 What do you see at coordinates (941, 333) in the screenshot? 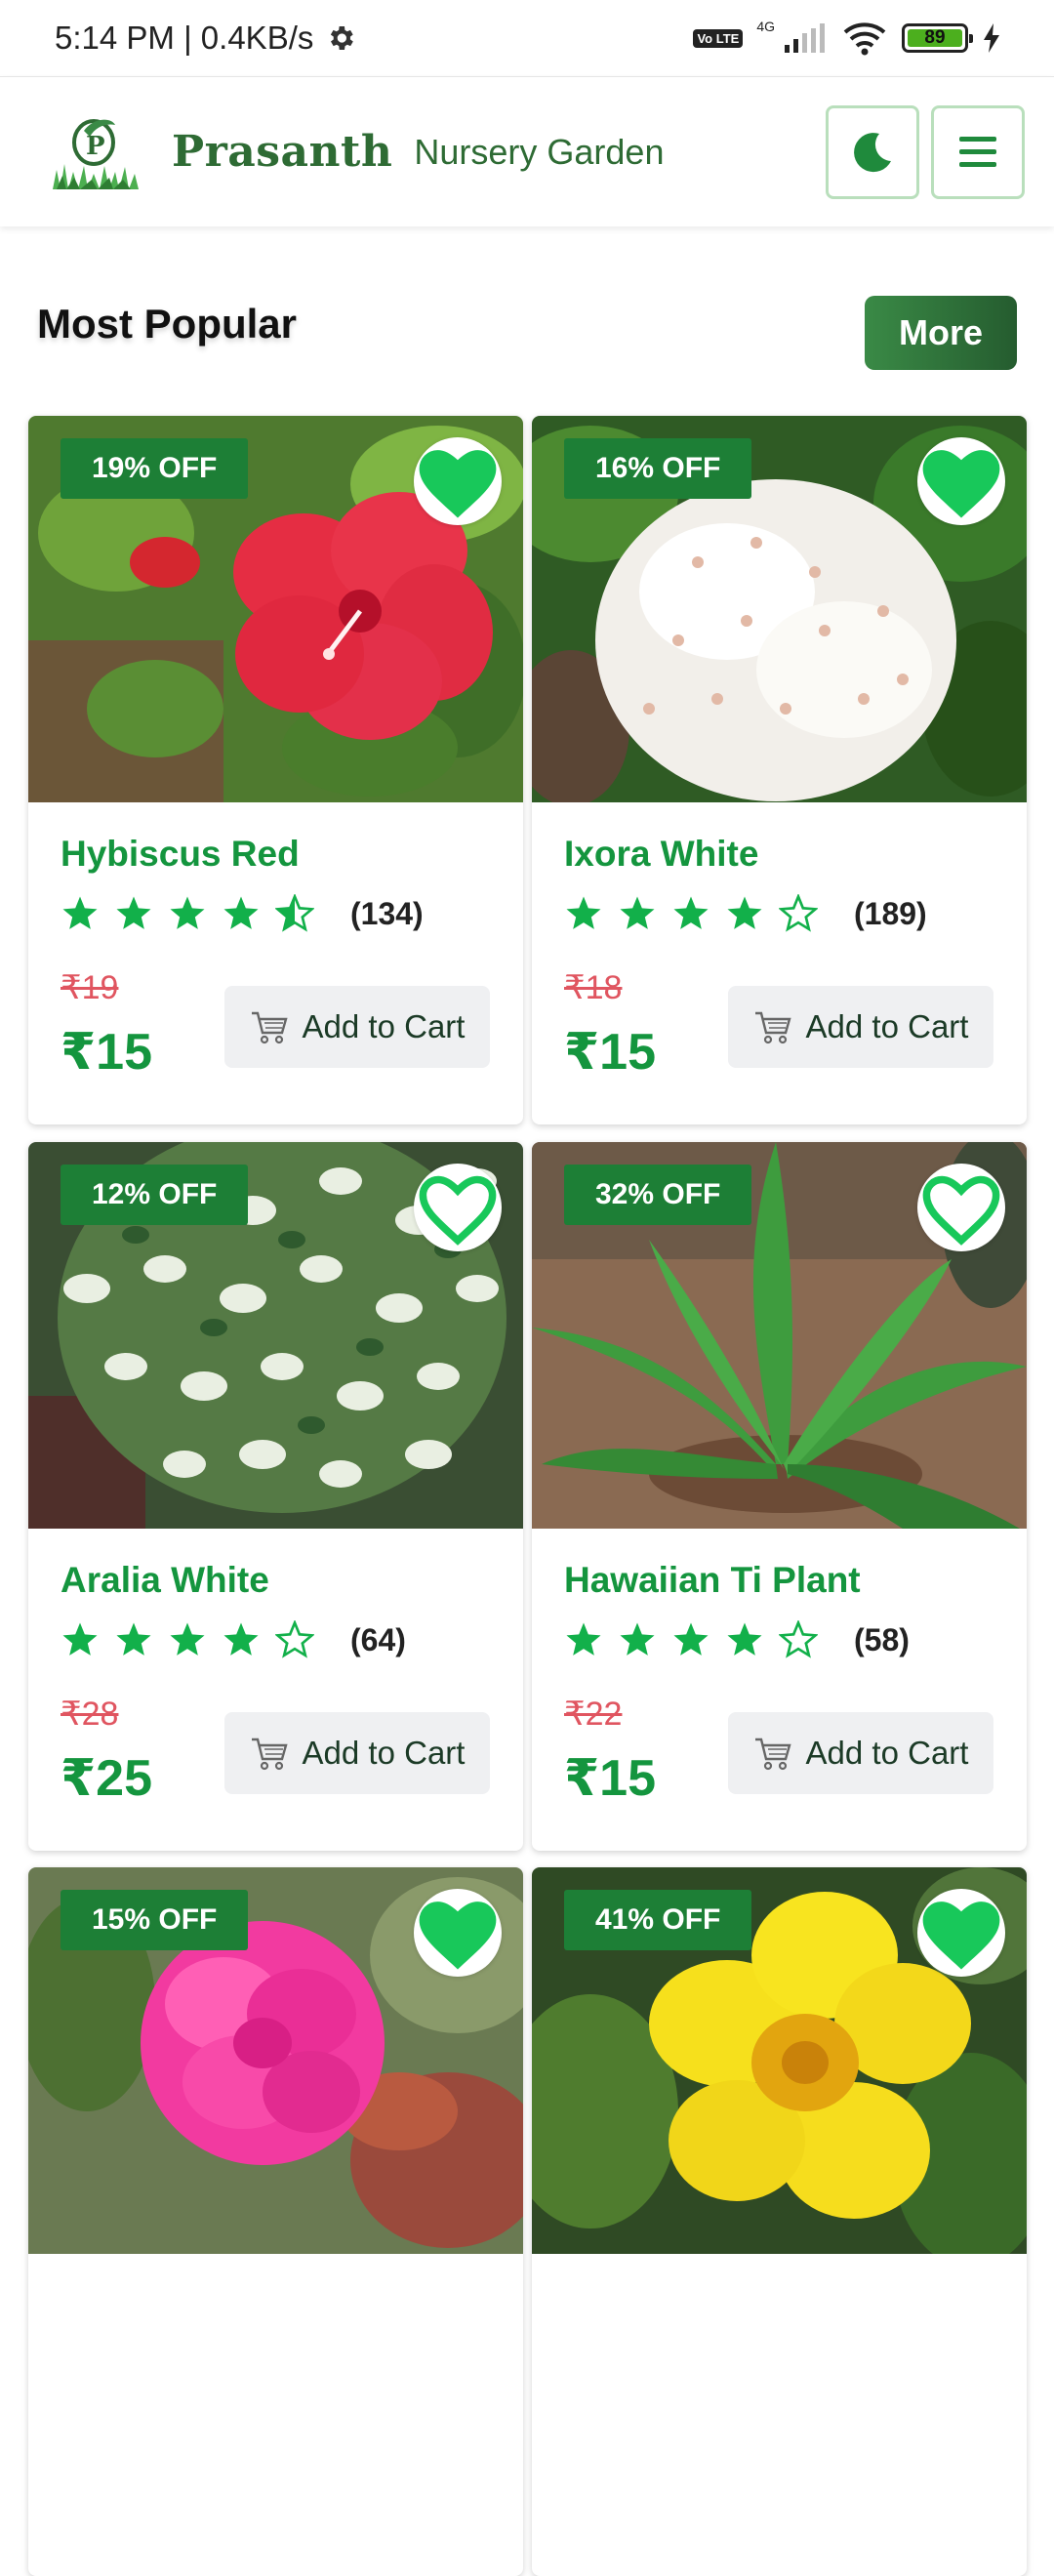
I see `more-button: More` at bounding box center [941, 333].